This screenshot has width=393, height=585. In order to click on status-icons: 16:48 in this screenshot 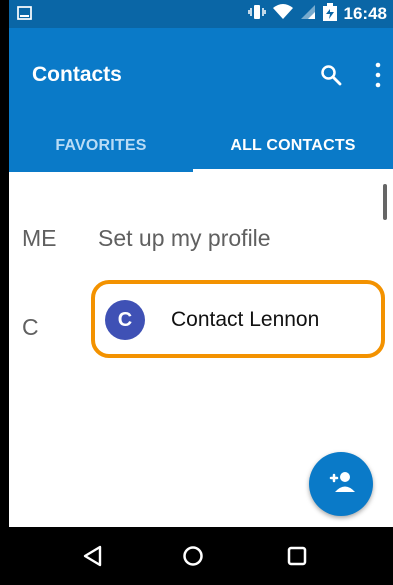, I will do `click(317, 14)`.